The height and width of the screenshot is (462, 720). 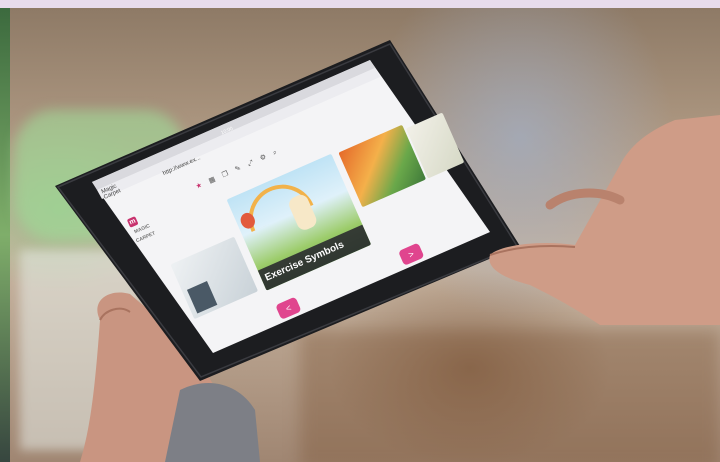 What do you see at coordinates (5, 235) in the screenshot?
I see `left-edge-strip` at bounding box center [5, 235].